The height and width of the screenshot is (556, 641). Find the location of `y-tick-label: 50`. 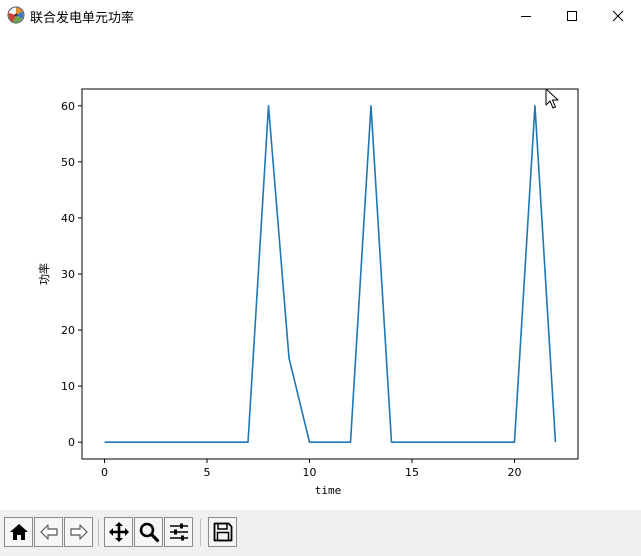

y-tick-label: 50 is located at coordinates (68, 162).